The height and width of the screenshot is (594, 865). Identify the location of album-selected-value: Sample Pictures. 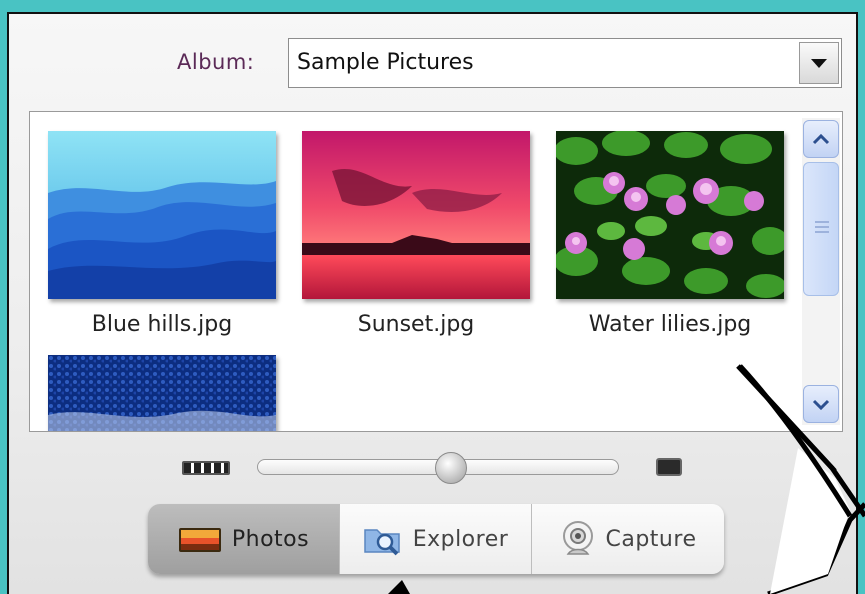
(385, 62).